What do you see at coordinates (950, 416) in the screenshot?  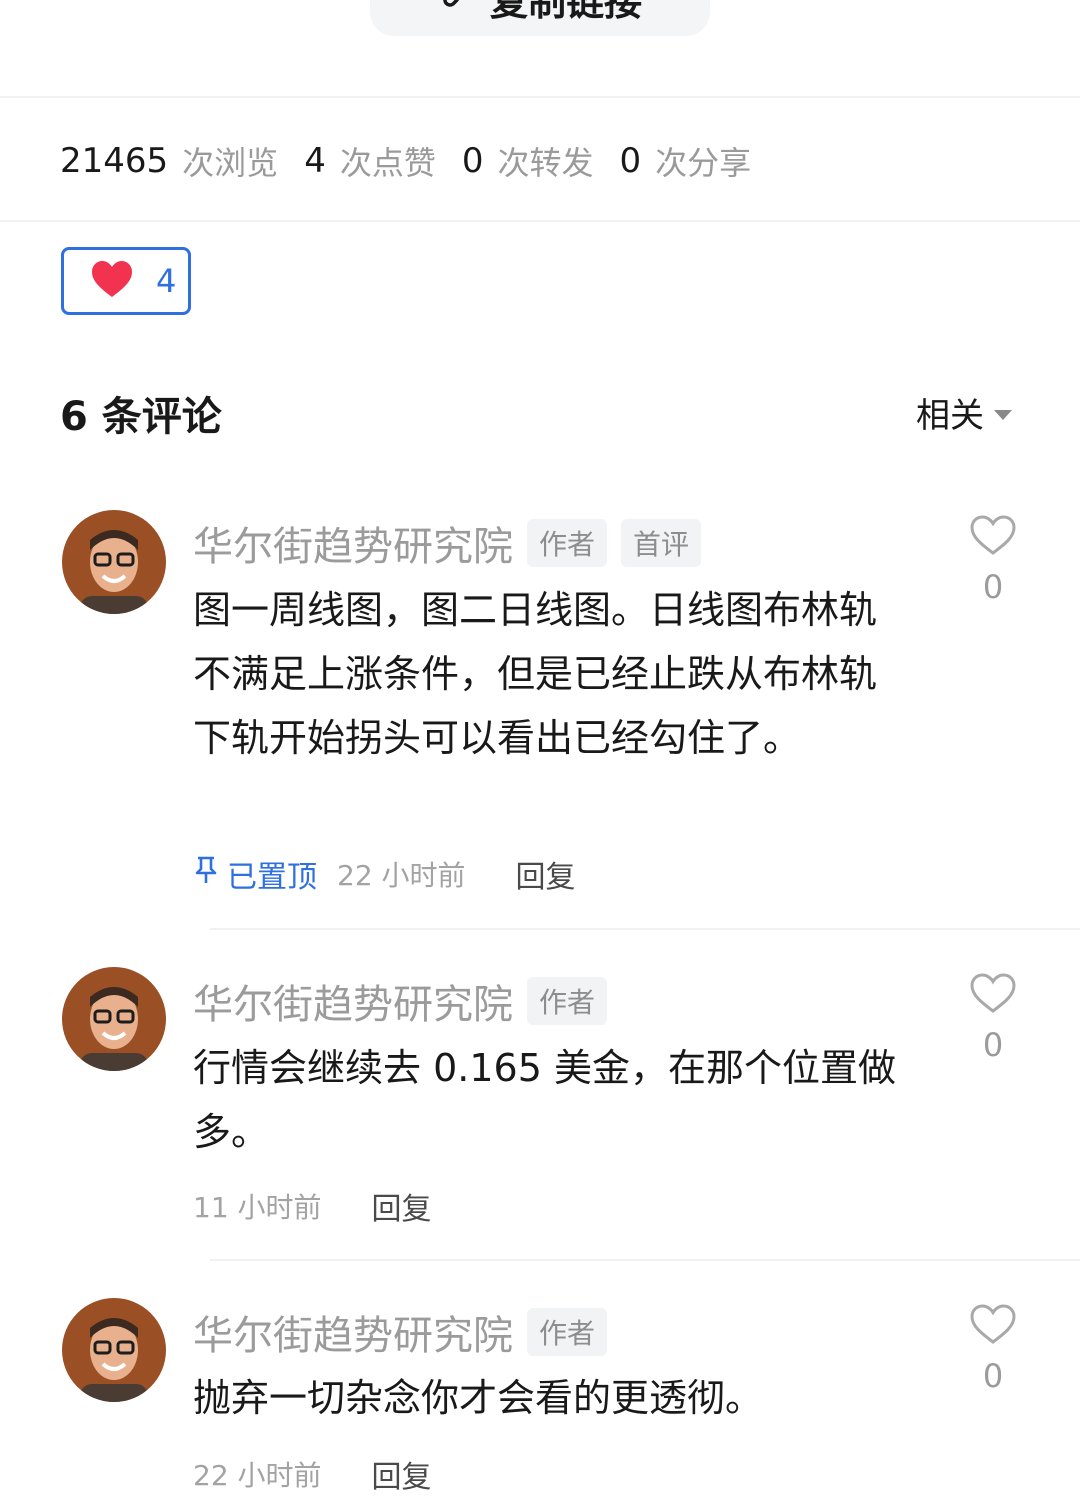 I see `sort-label: 相关` at bounding box center [950, 416].